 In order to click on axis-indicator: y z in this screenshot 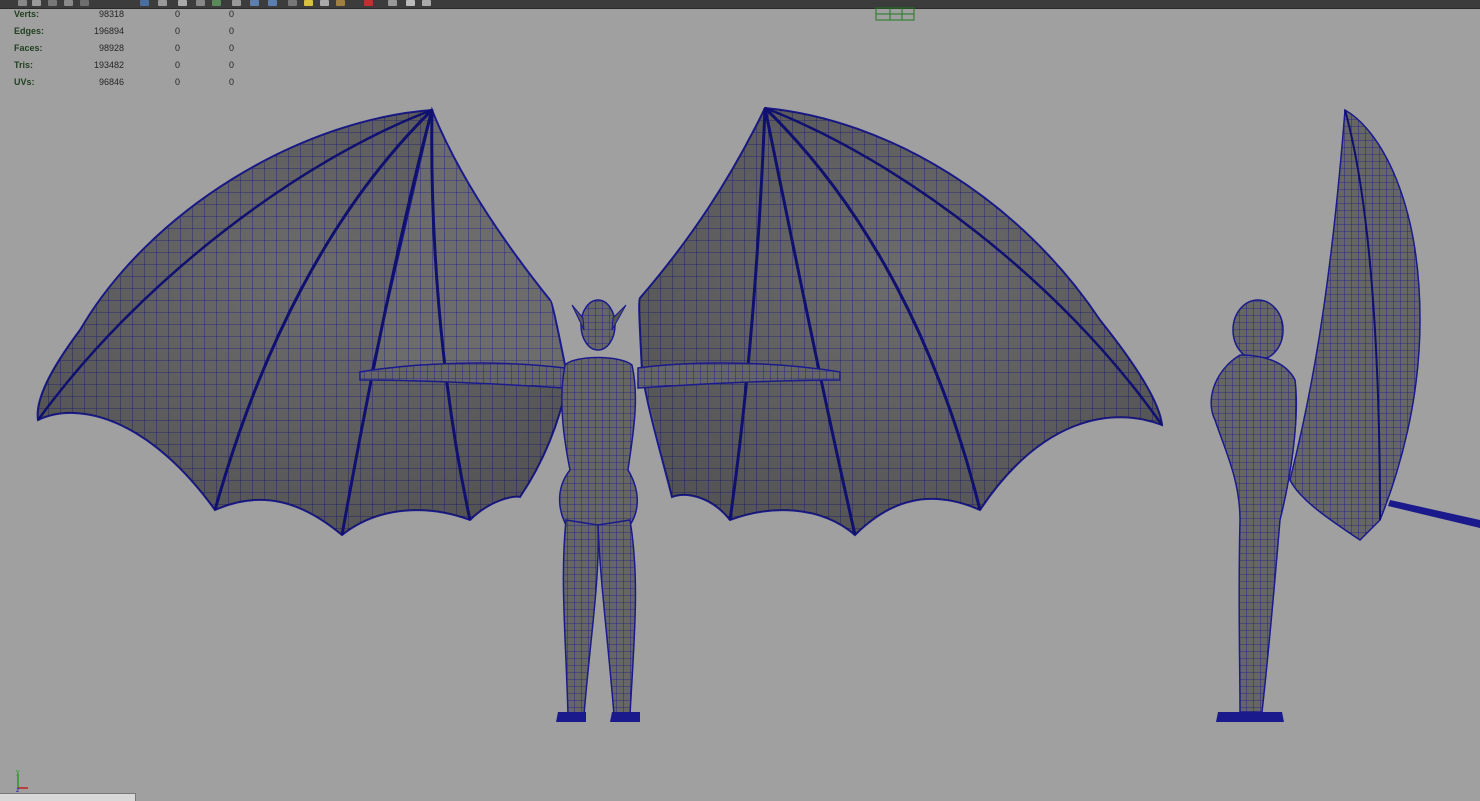, I will do `click(24, 781)`.